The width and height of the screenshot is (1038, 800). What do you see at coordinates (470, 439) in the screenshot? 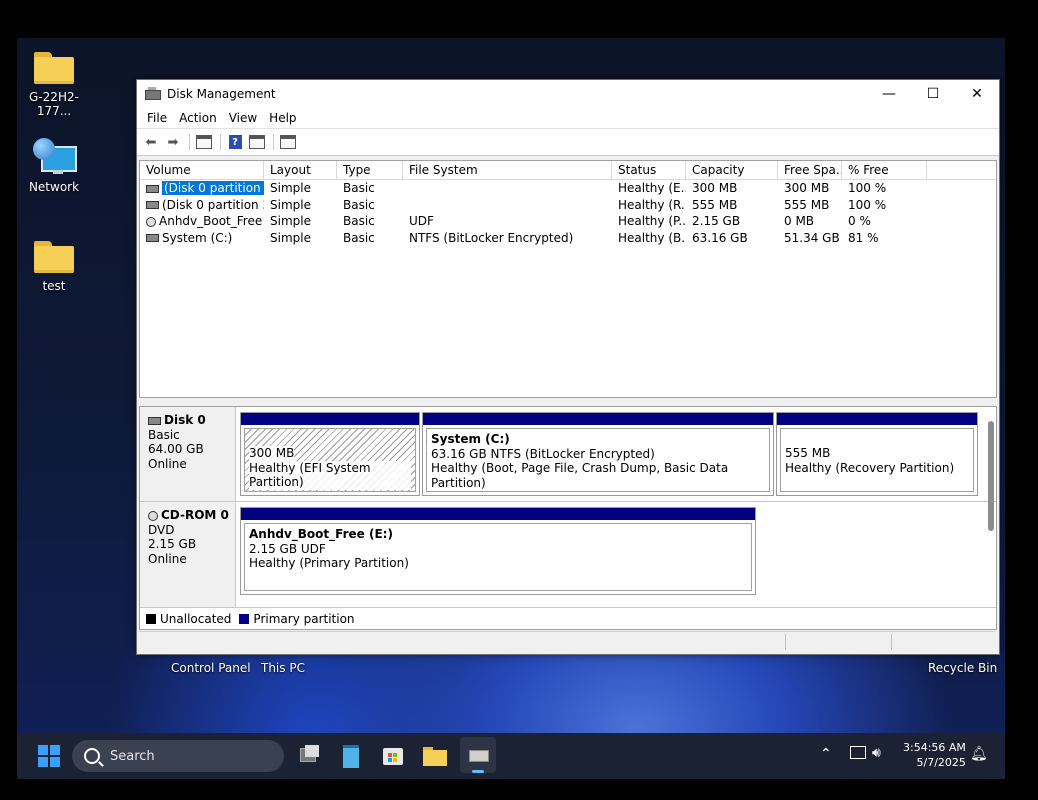
I see `partition-title: System (C:)` at bounding box center [470, 439].